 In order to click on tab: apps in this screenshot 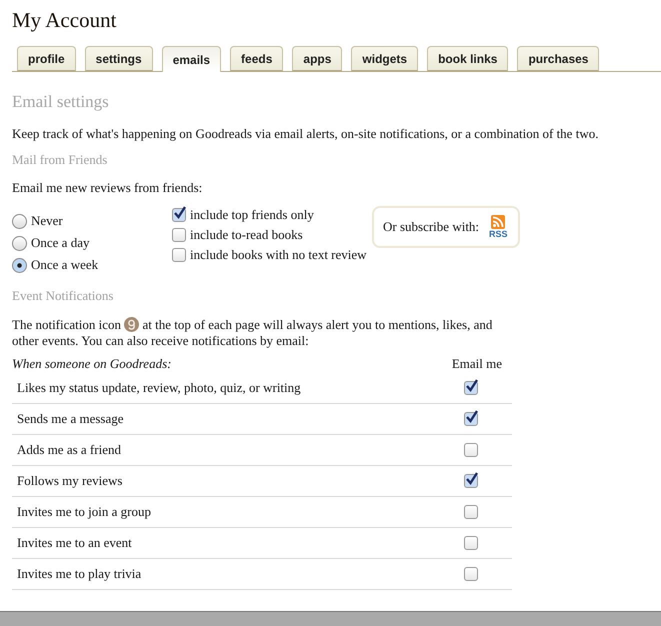, I will do `click(317, 58)`.